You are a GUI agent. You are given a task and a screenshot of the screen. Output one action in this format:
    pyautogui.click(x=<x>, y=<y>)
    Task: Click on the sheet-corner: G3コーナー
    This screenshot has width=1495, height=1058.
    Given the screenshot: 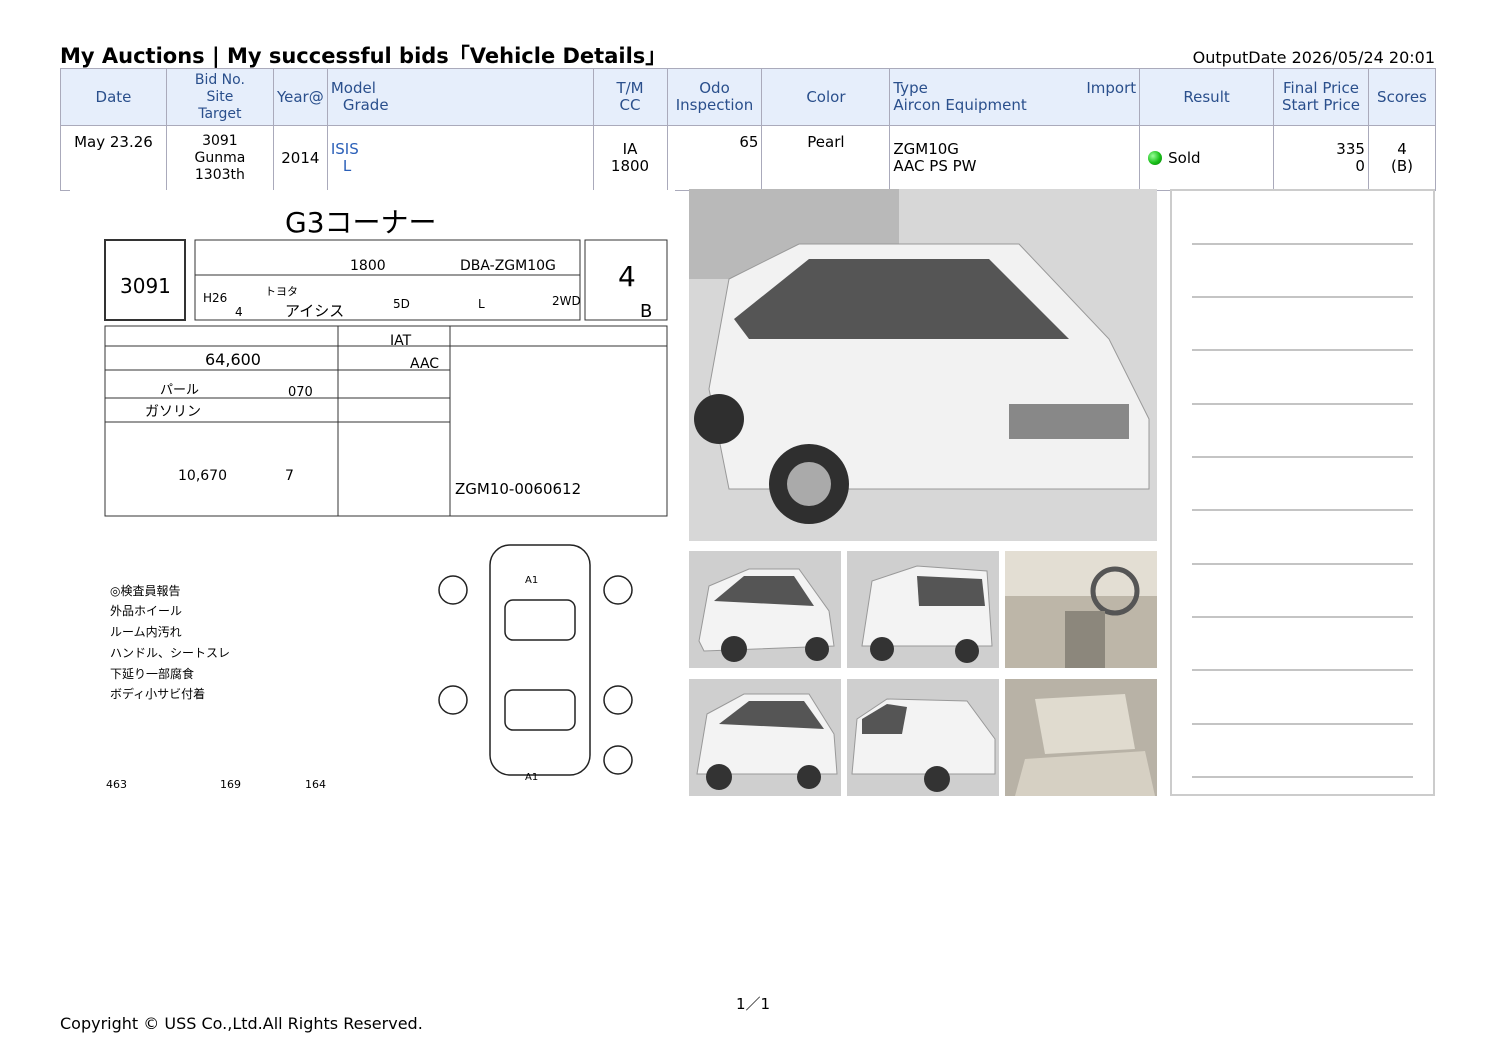 What is the action you would take?
    pyautogui.click(x=361, y=222)
    